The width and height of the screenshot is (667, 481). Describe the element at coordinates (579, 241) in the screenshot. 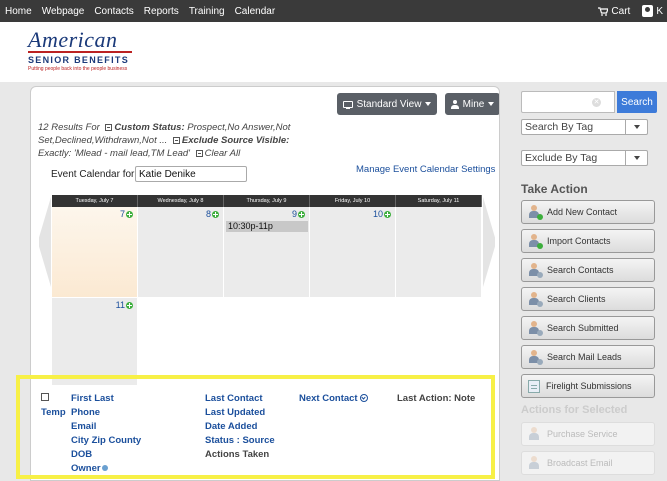

I see `import-contacts-label: Import Contacts` at that location.